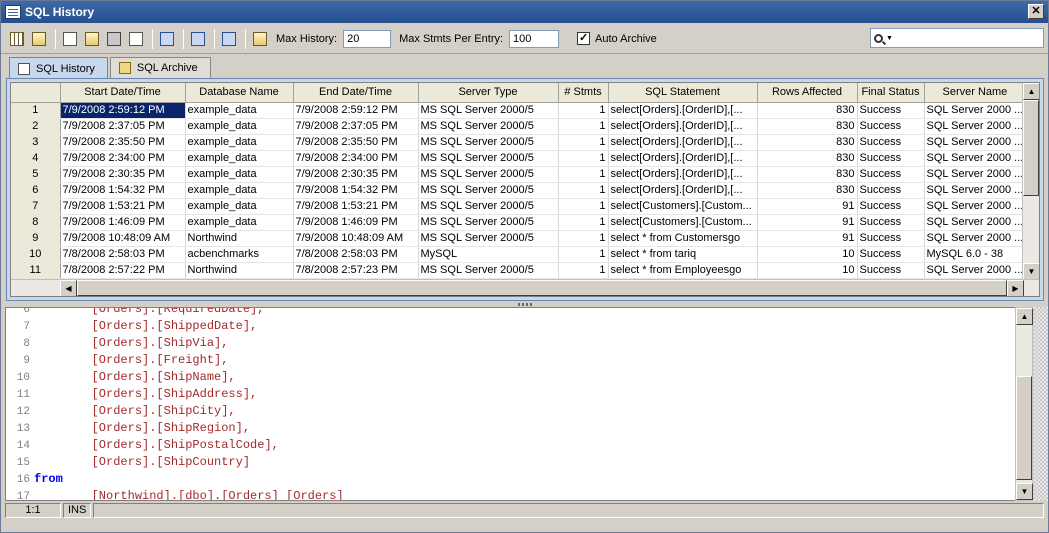  What do you see at coordinates (36, 270) in the screenshot?
I see `row-number: 11` at bounding box center [36, 270].